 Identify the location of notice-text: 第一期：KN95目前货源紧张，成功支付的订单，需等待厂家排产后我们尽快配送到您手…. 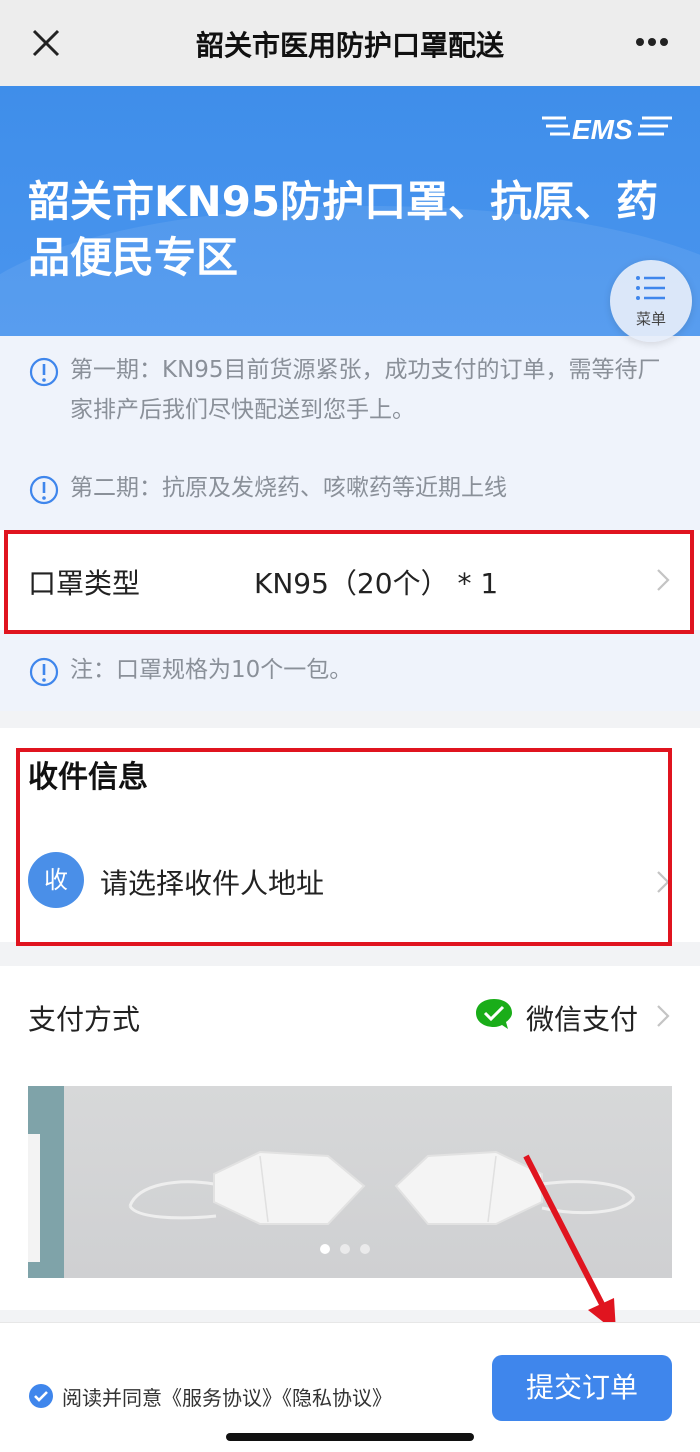
(365, 390).